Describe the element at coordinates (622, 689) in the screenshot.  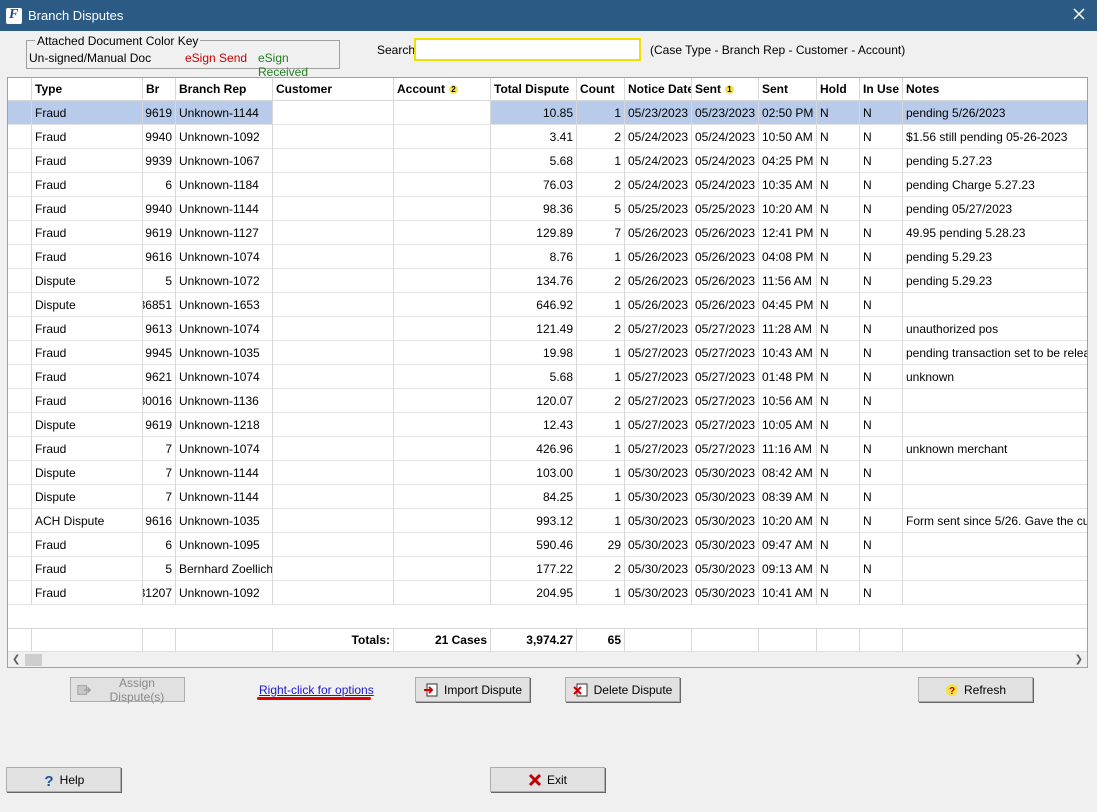
I see `delete-dispute-button: Delete Dispute` at that location.